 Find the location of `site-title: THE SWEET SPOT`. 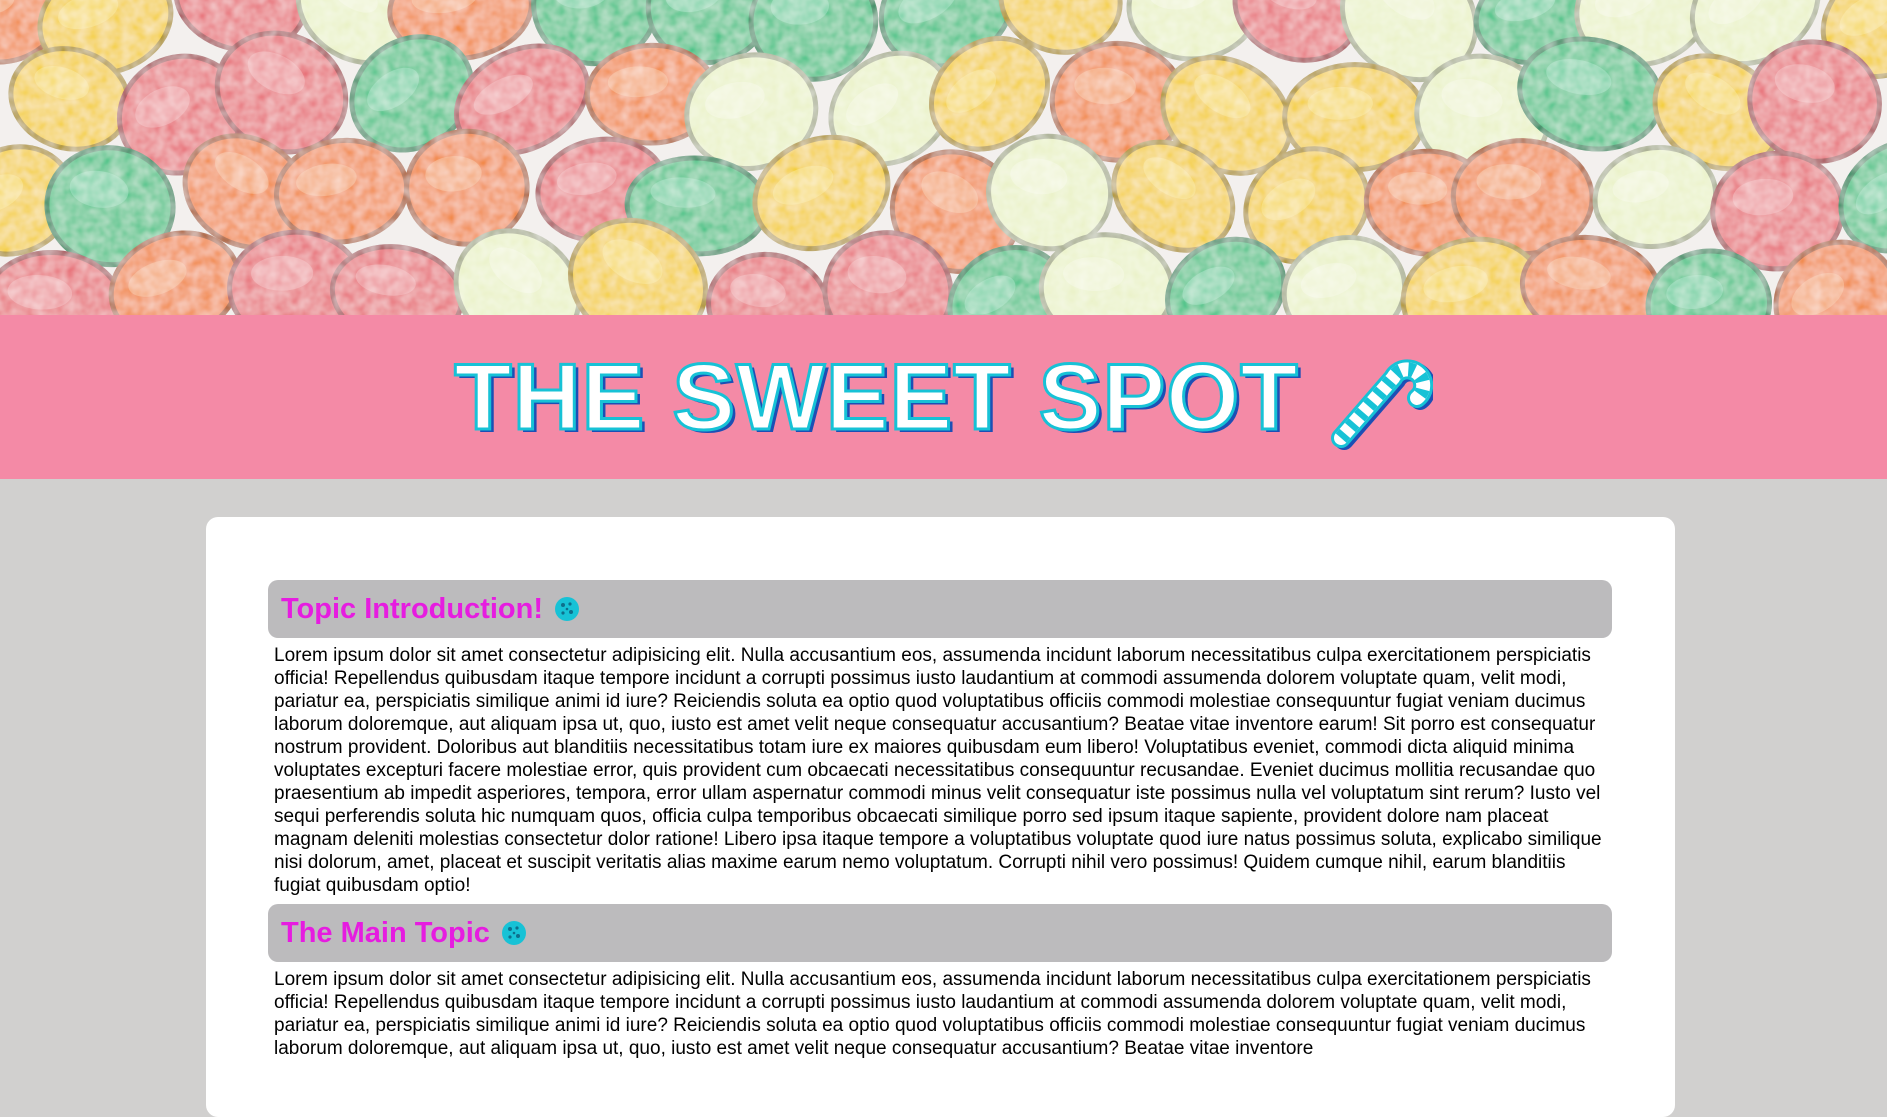

site-title: THE SWEET SPOT is located at coordinates (943, 397).